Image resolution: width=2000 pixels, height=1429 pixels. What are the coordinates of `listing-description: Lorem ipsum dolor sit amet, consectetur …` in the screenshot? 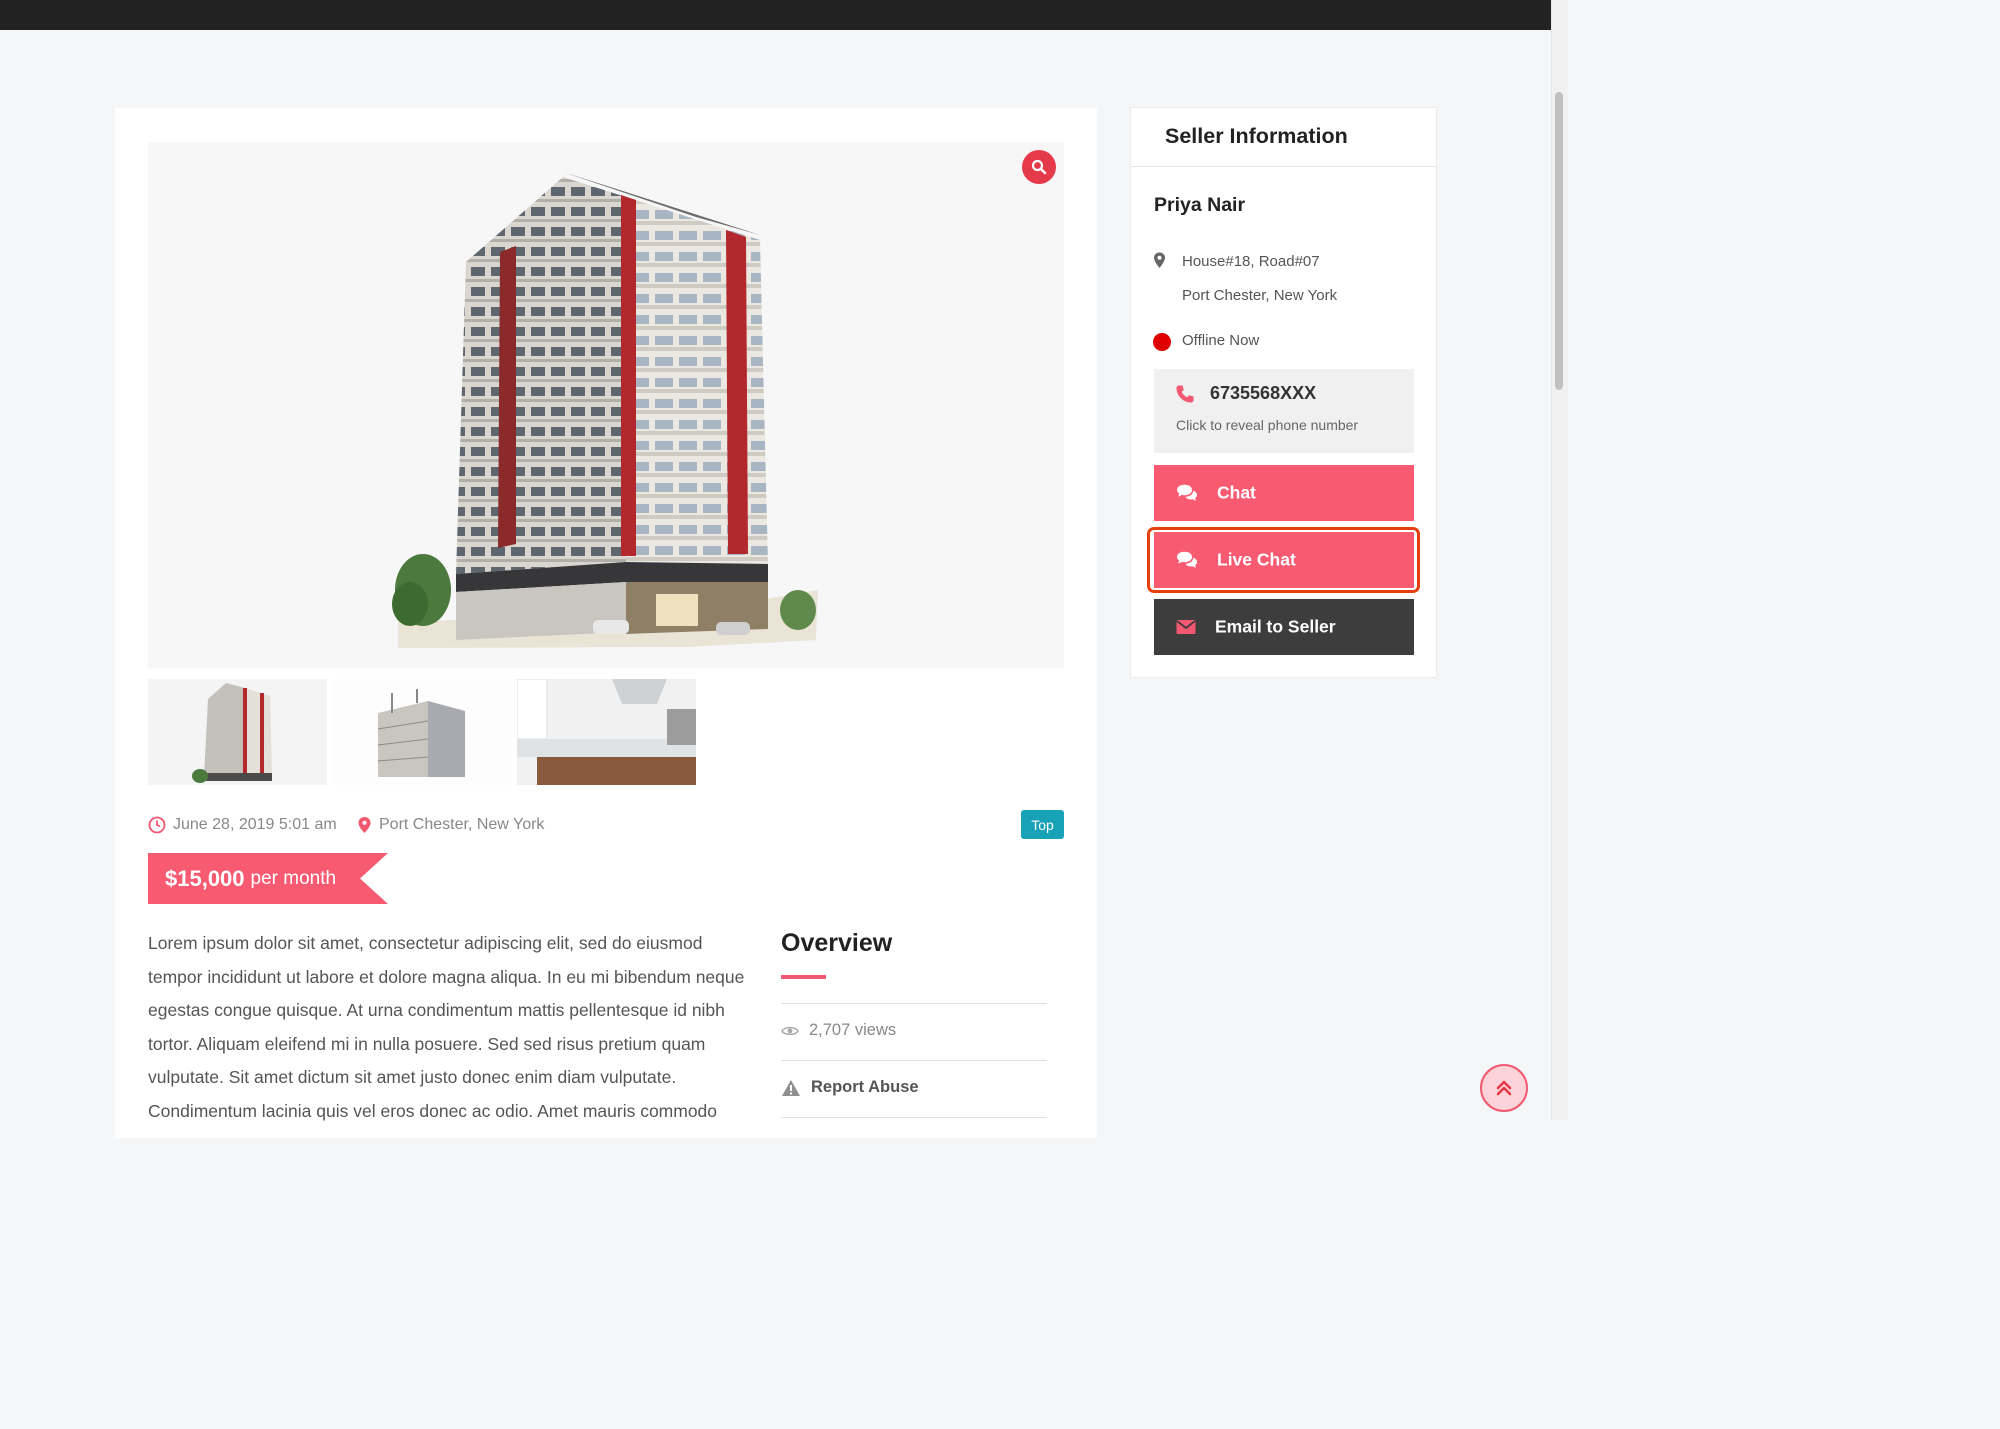 It's located at (446, 1027).